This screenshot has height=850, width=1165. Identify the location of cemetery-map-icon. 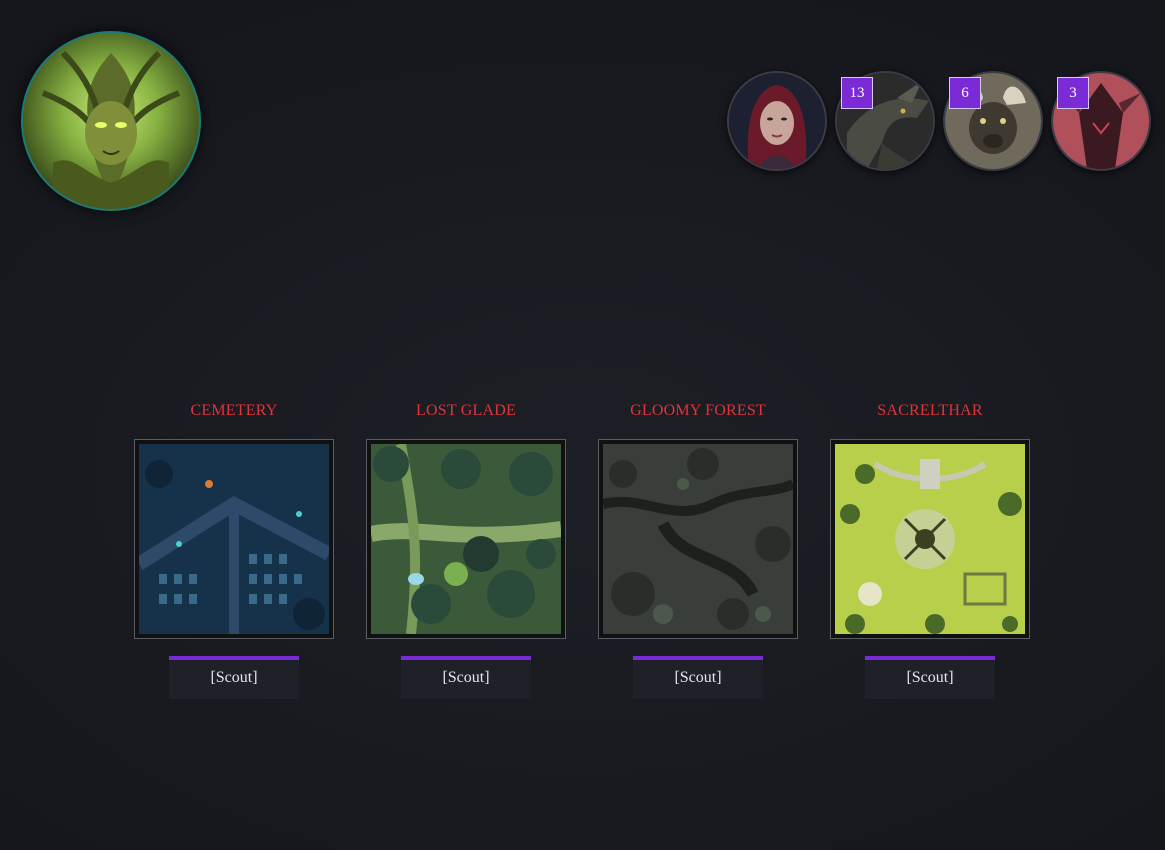
(234, 539).